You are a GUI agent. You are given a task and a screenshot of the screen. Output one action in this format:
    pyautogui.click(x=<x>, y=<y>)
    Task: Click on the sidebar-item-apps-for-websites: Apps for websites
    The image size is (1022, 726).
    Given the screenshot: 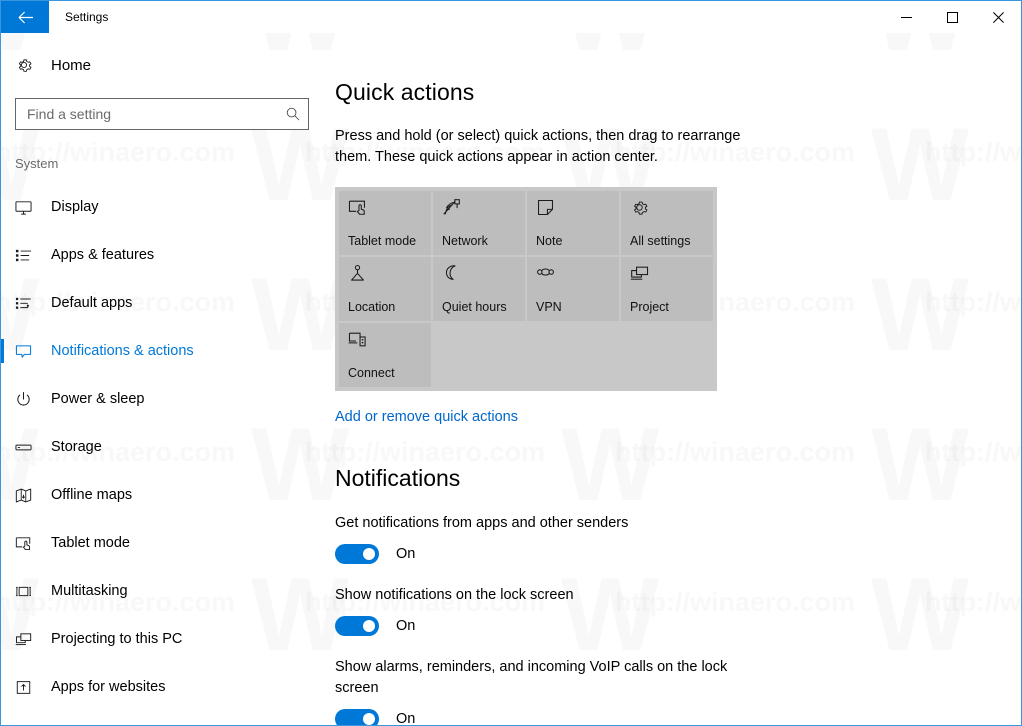 What is the action you would take?
    pyautogui.click(x=166, y=687)
    